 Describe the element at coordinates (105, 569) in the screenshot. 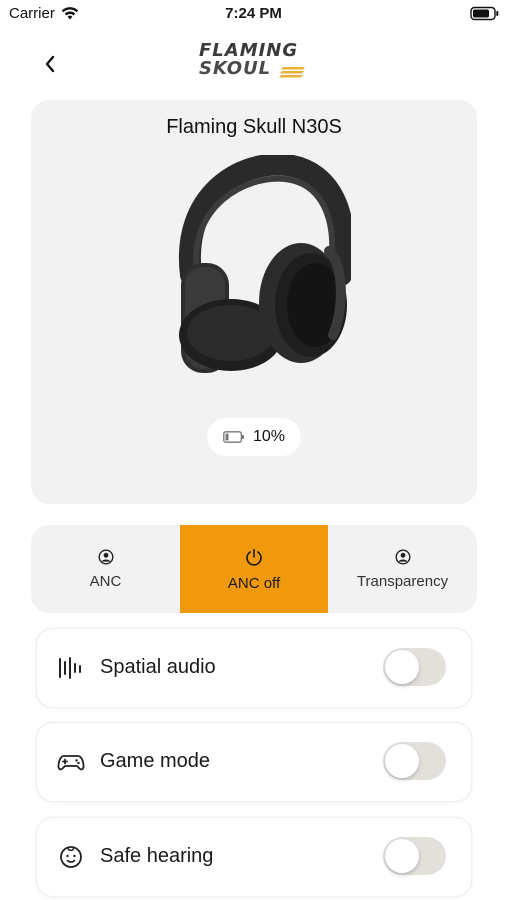

I see `mode-anc: ANC` at that location.